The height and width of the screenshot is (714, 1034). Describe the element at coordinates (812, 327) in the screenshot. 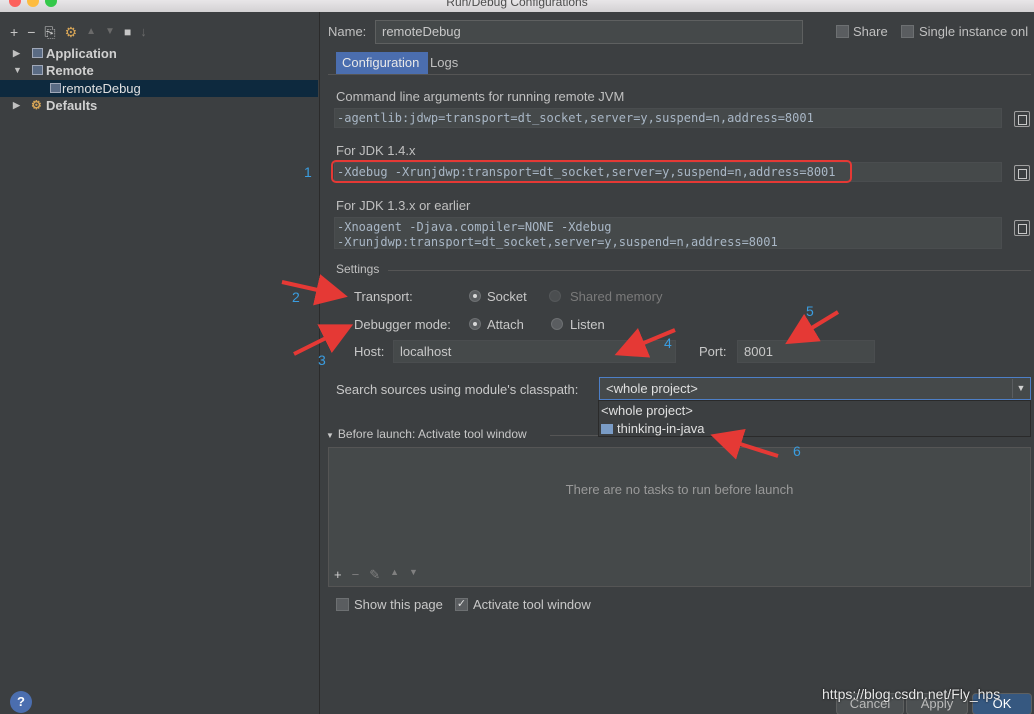

I see `arrow-port` at that location.